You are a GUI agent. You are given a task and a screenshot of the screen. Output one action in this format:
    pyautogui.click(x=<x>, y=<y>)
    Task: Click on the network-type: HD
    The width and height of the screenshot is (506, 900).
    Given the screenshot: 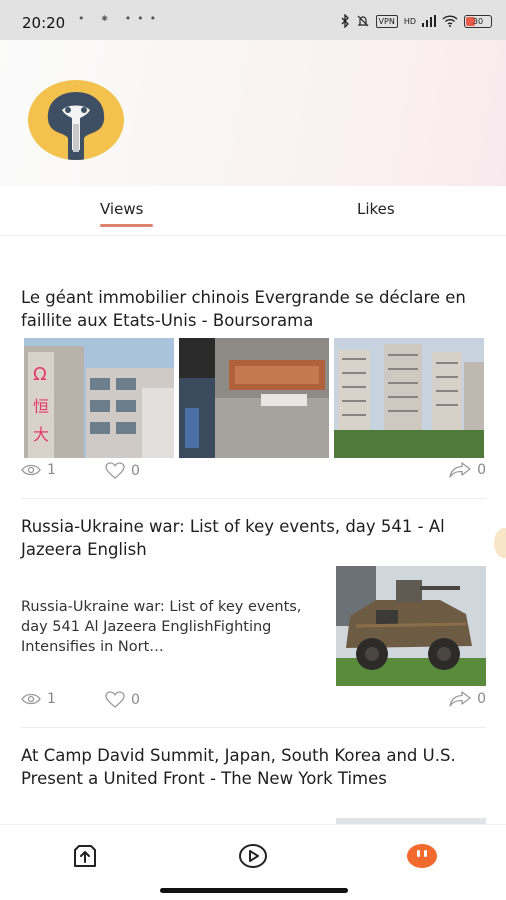 What is the action you would take?
    pyautogui.click(x=409, y=21)
    